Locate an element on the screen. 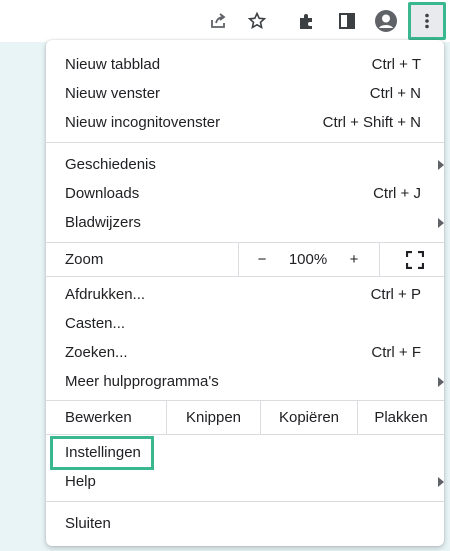  side-panel-icon is located at coordinates (347, 21).